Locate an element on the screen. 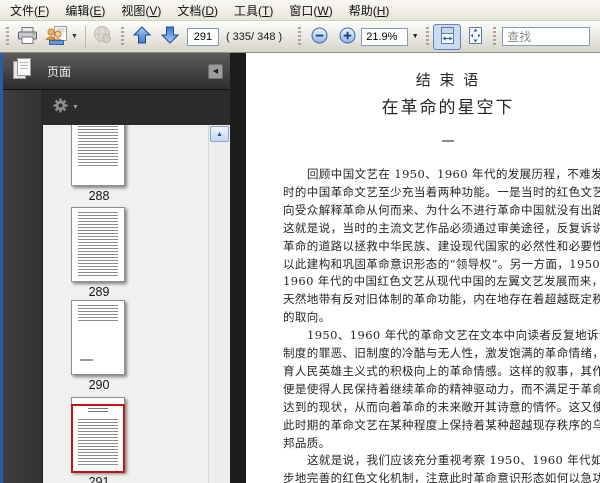  collaborate-button: ▼ is located at coordinates (61, 37).